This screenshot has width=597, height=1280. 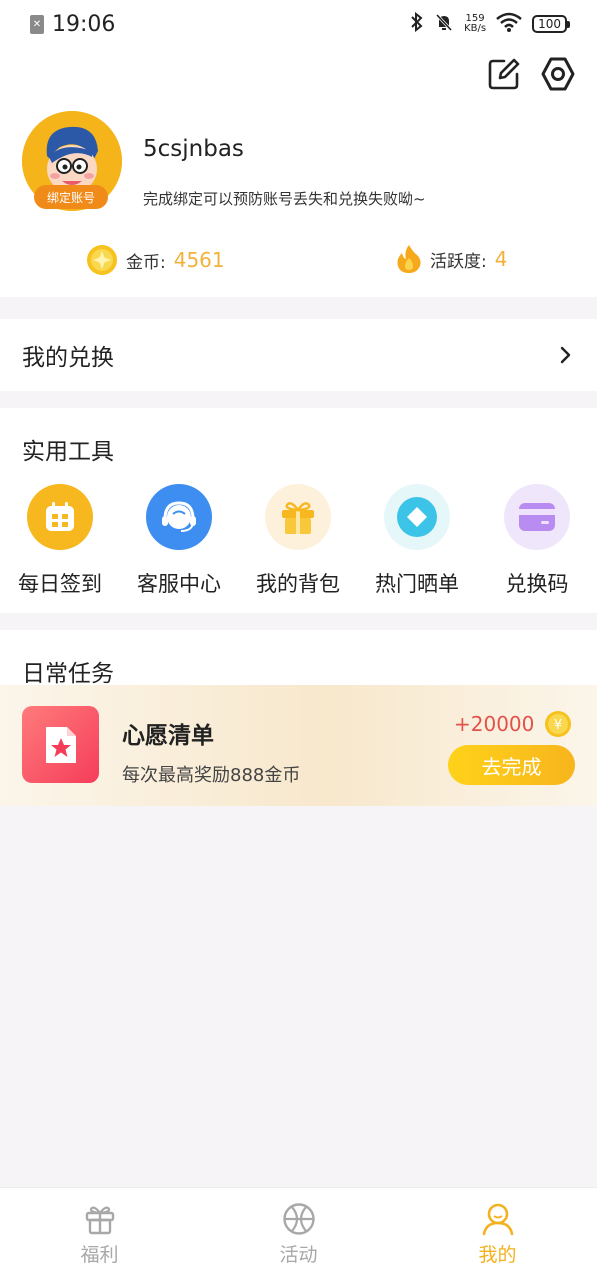 I want to click on tool-label: 热门晒单, so click(x=417, y=584).